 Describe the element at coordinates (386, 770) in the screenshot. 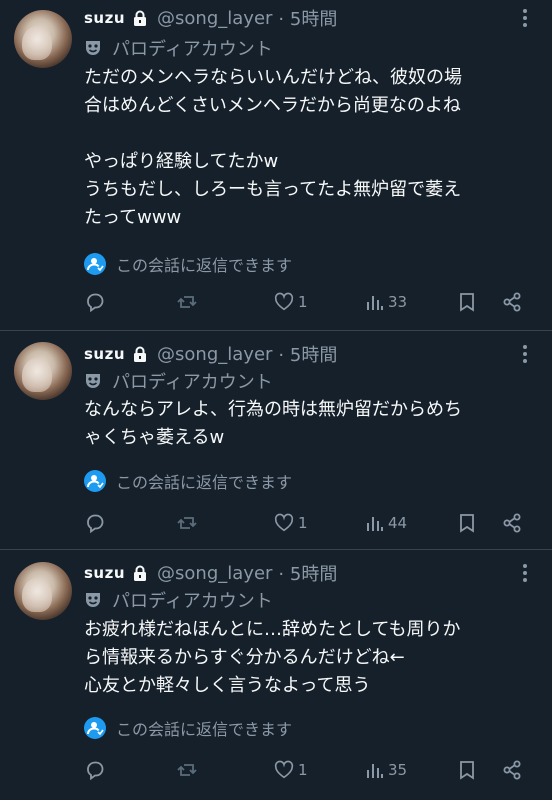

I see `views-button: 35` at that location.